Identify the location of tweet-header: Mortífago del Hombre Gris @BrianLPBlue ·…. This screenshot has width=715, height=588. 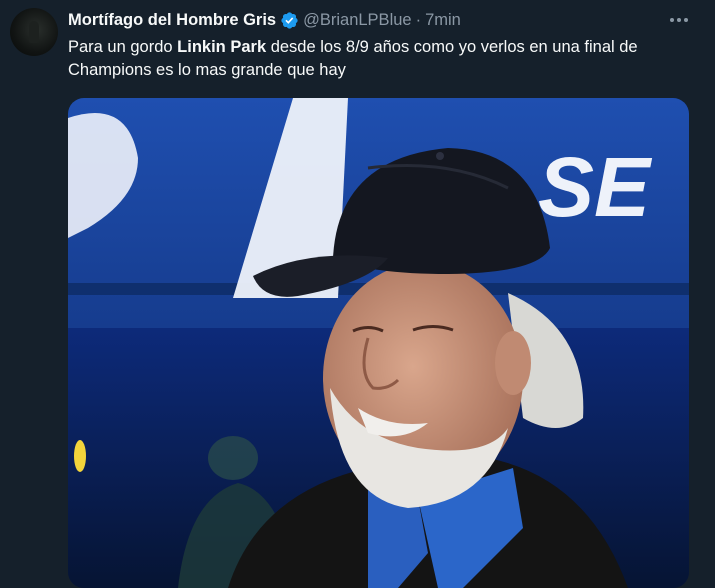
(264, 20).